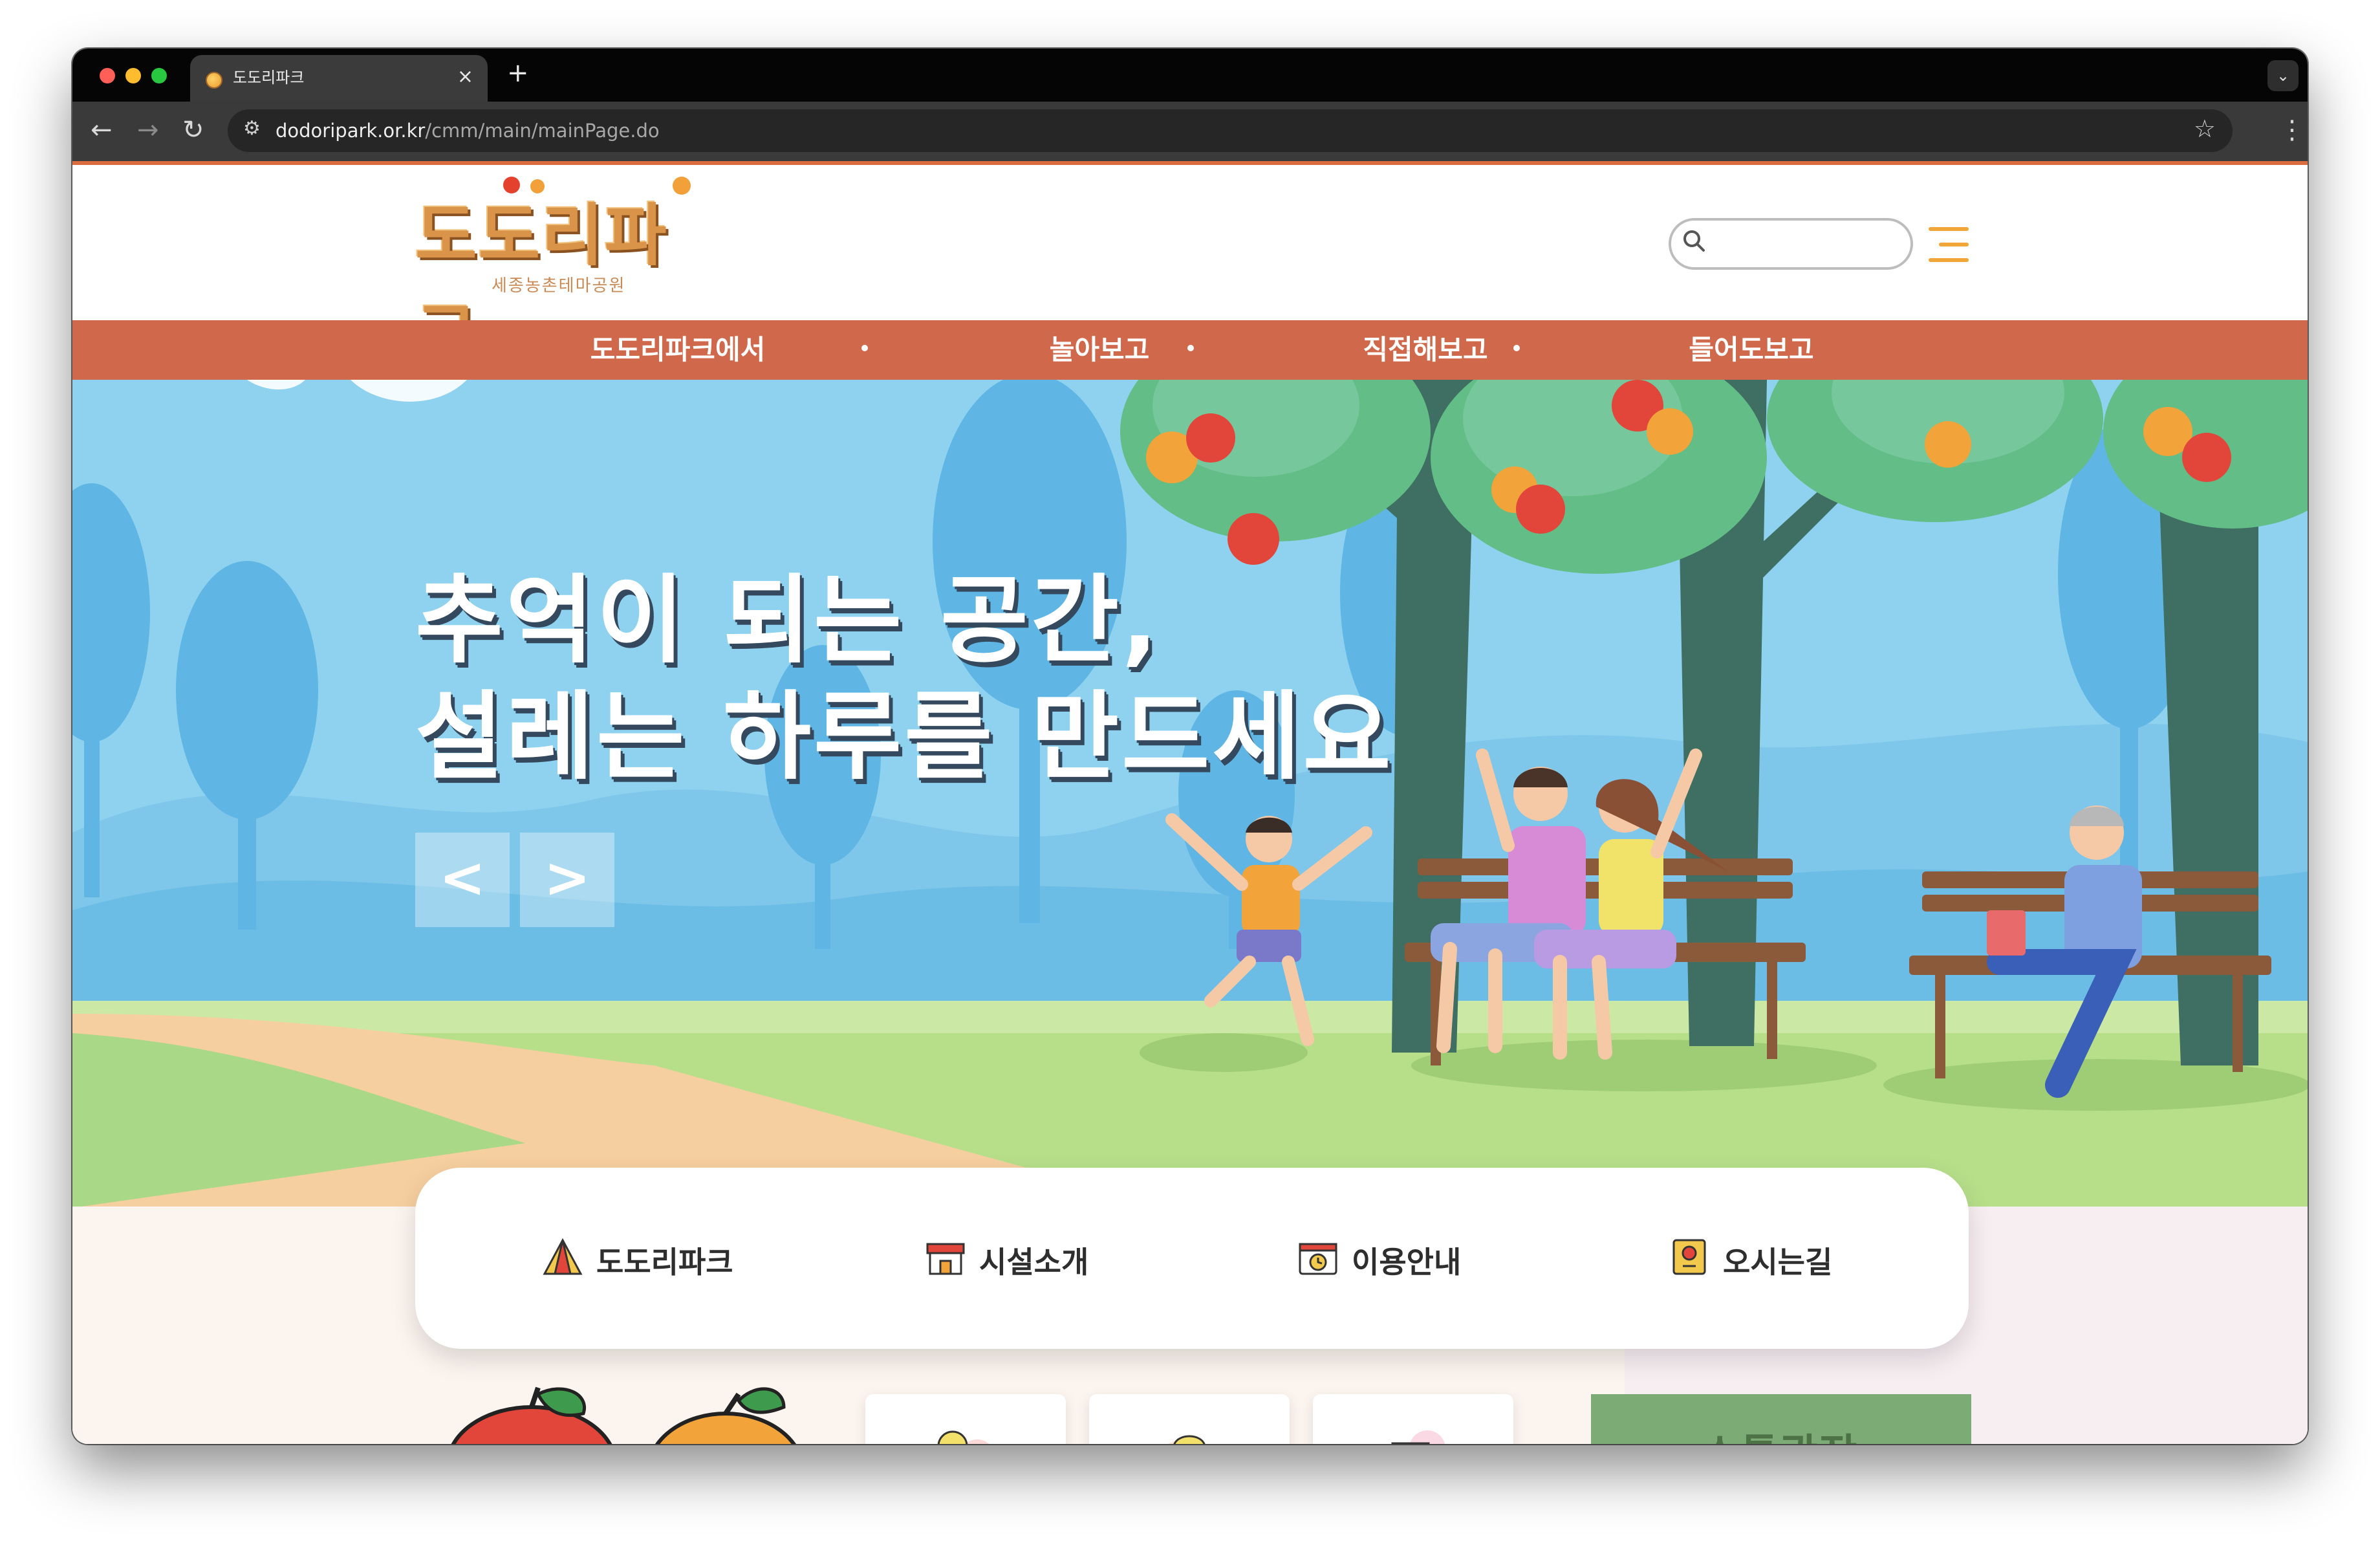  What do you see at coordinates (214, 80) in the screenshot?
I see `favicon-icon` at bounding box center [214, 80].